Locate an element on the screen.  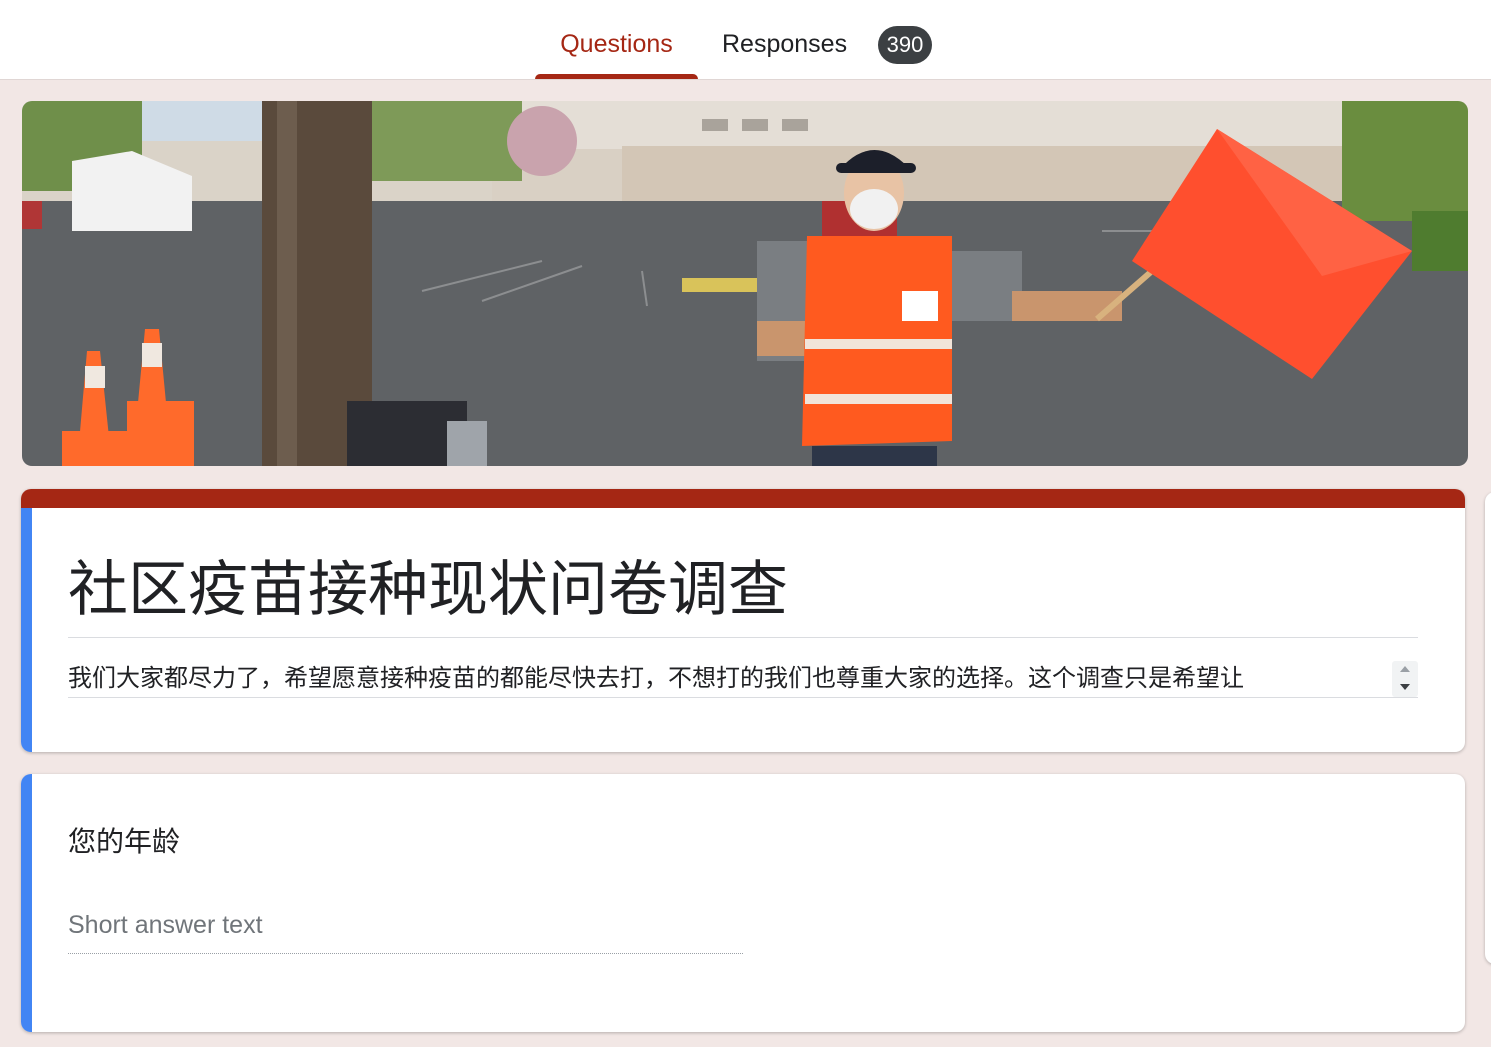
scroll-down-arrow-icon is located at coordinates (1405, 687).